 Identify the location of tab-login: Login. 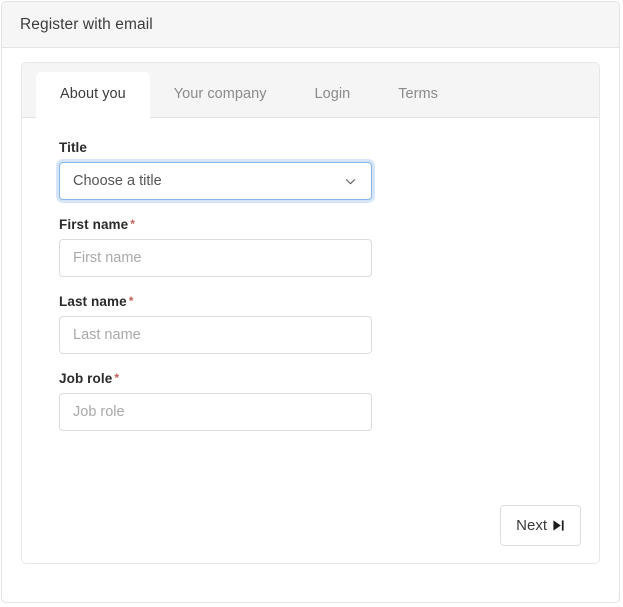
(333, 94).